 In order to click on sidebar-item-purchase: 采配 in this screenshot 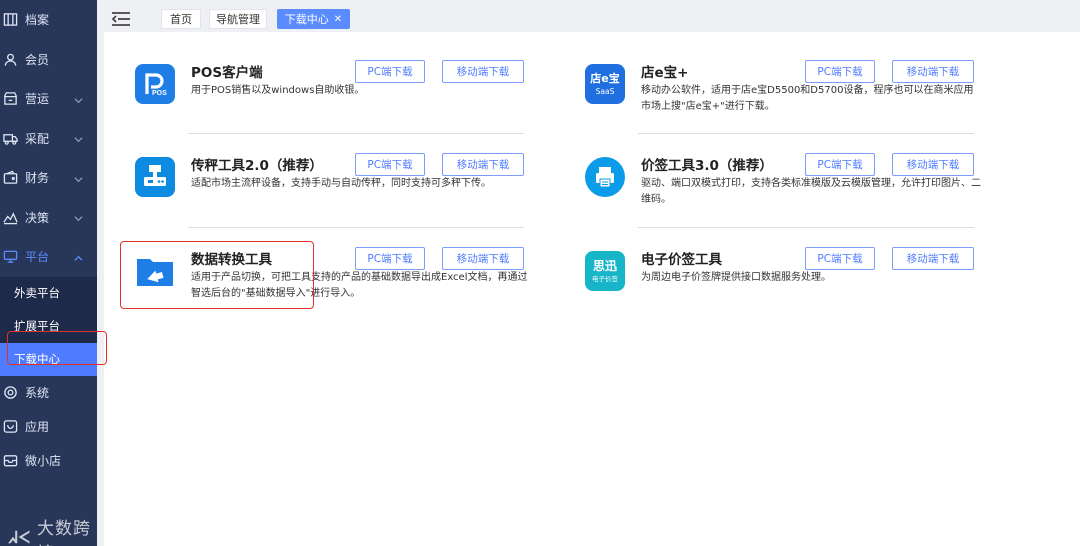, I will do `click(48, 139)`.